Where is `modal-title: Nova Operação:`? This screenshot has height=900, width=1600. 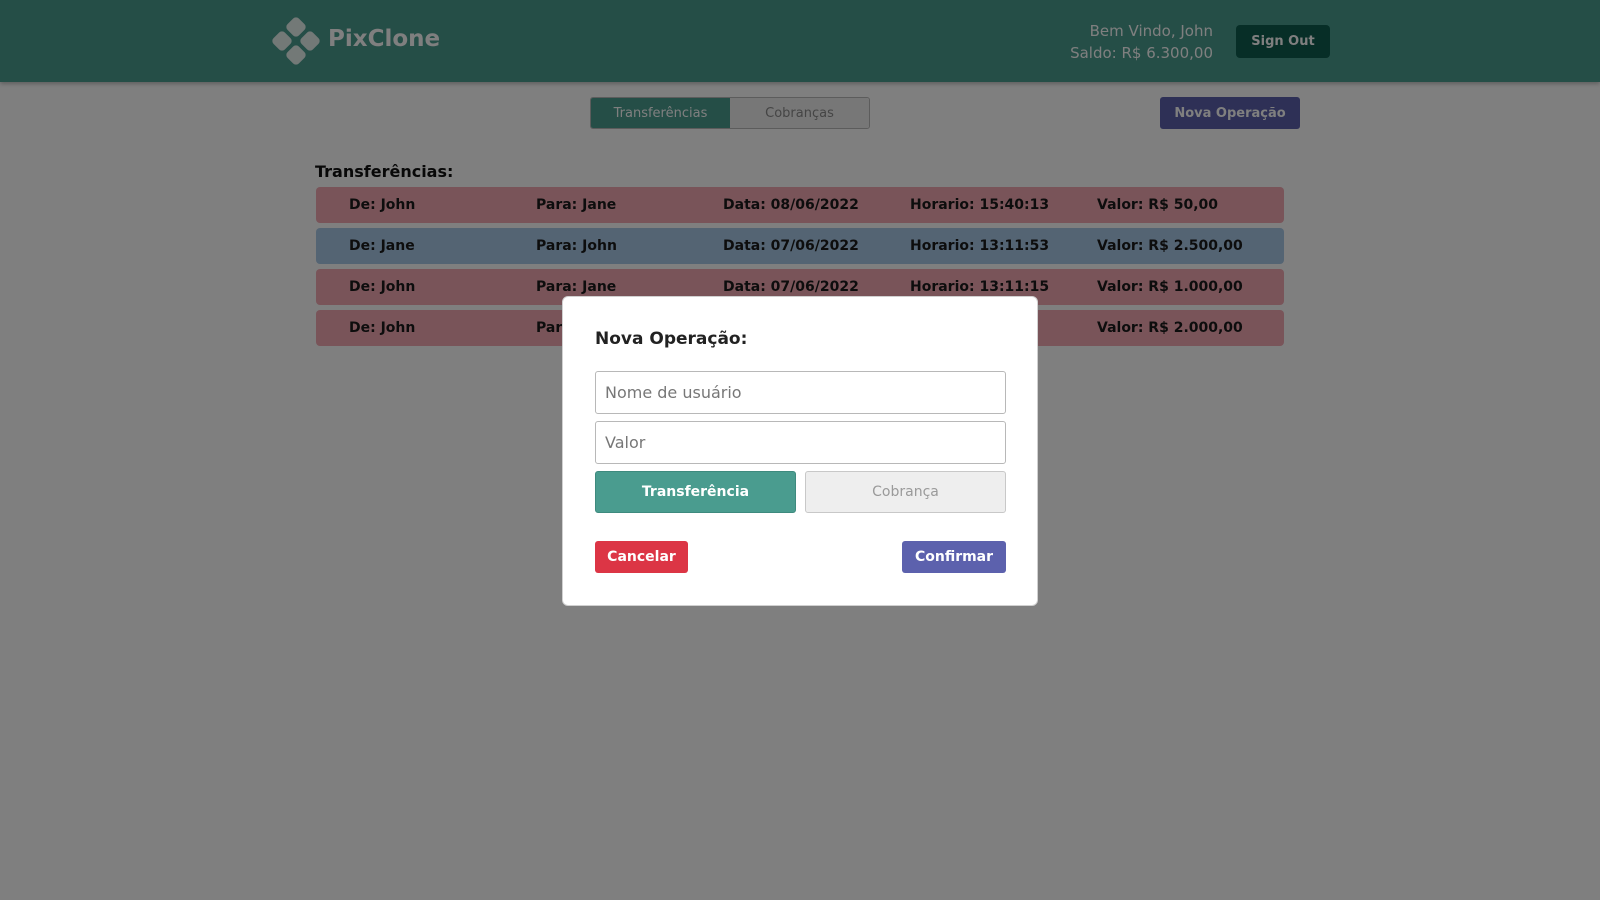 modal-title: Nova Operação: is located at coordinates (671, 339).